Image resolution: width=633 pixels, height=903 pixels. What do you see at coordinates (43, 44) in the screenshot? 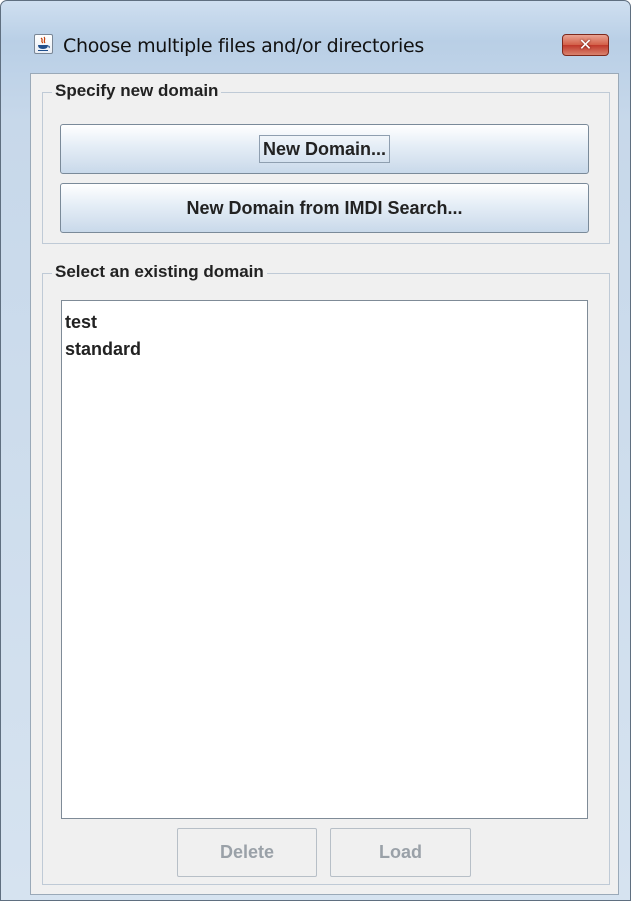
I see `java-icon` at bounding box center [43, 44].